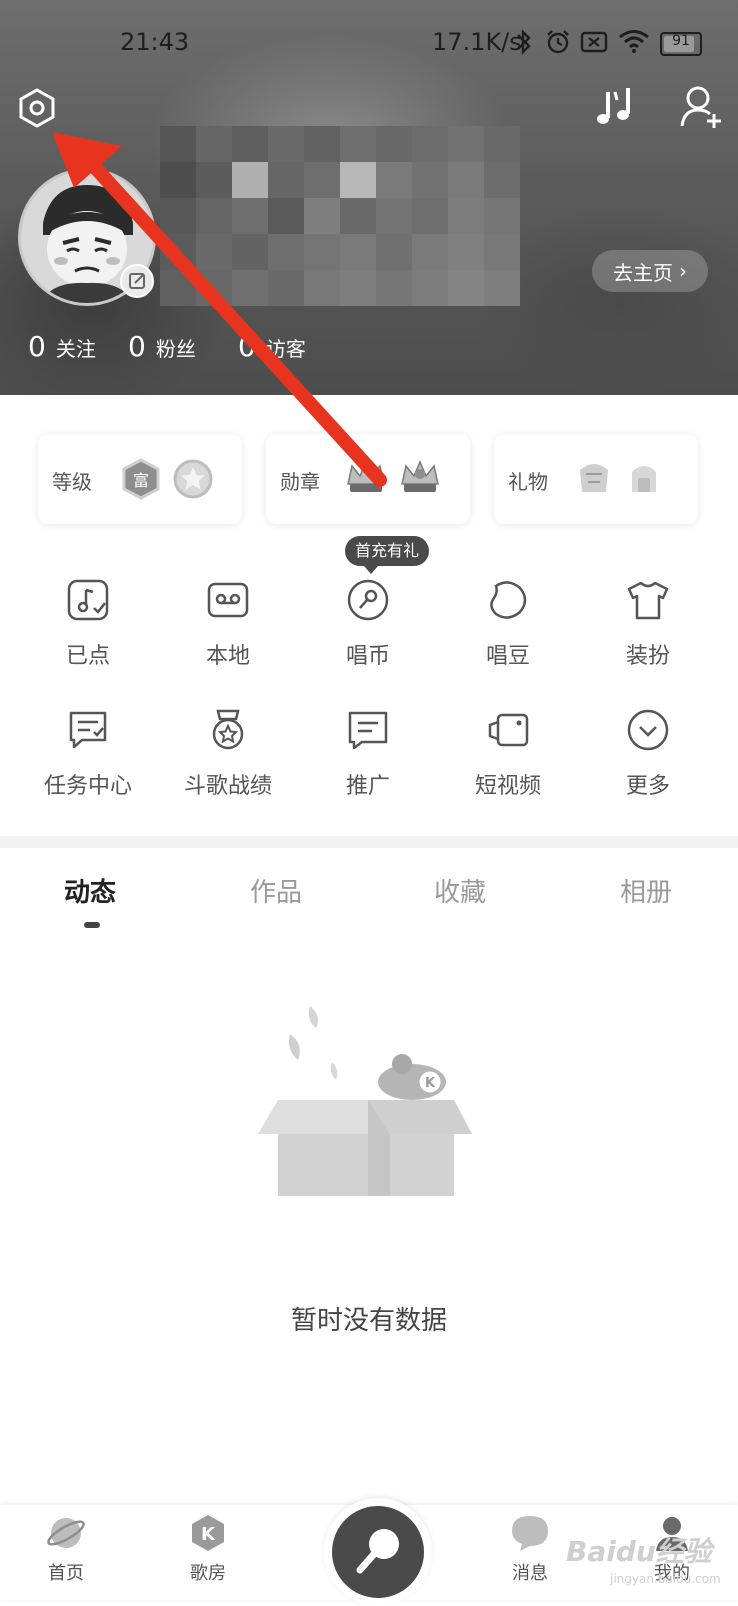 This screenshot has width=738, height=1606. I want to click on grid-label-coins: 唱币, so click(367, 656).